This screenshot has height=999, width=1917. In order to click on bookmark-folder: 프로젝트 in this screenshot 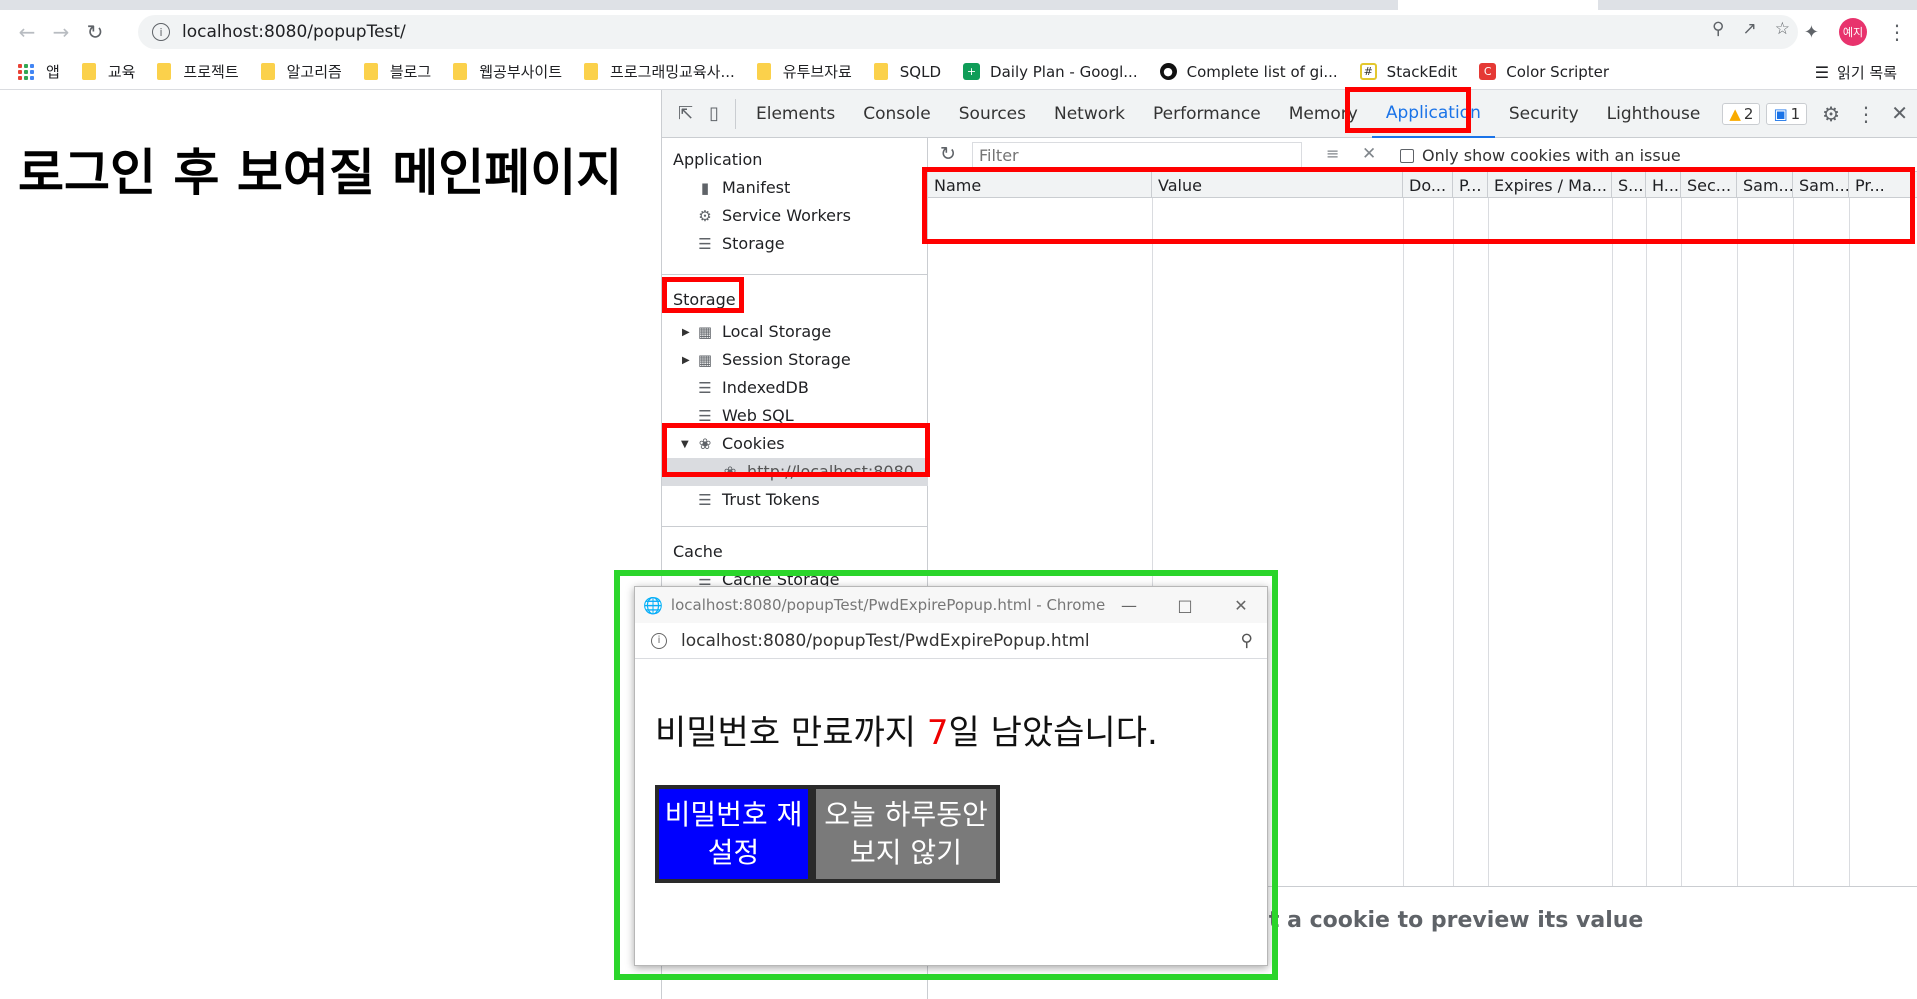, I will do `click(198, 71)`.